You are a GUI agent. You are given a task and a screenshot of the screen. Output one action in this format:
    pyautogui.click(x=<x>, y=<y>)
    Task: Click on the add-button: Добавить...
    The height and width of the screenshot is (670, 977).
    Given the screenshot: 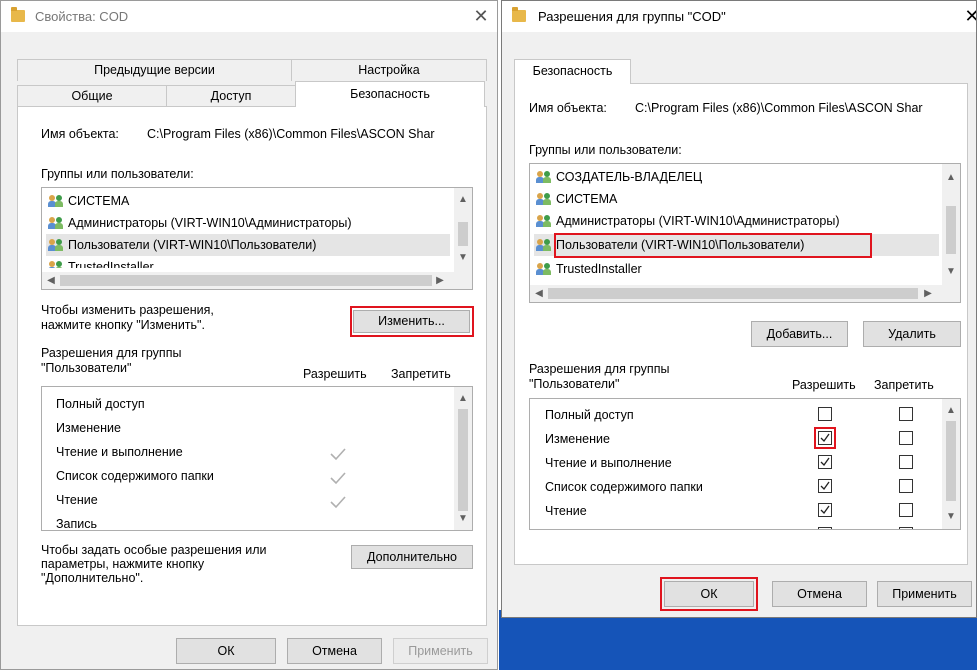 What is the action you would take?
    pyautogui.click(x=799, y=334)
    